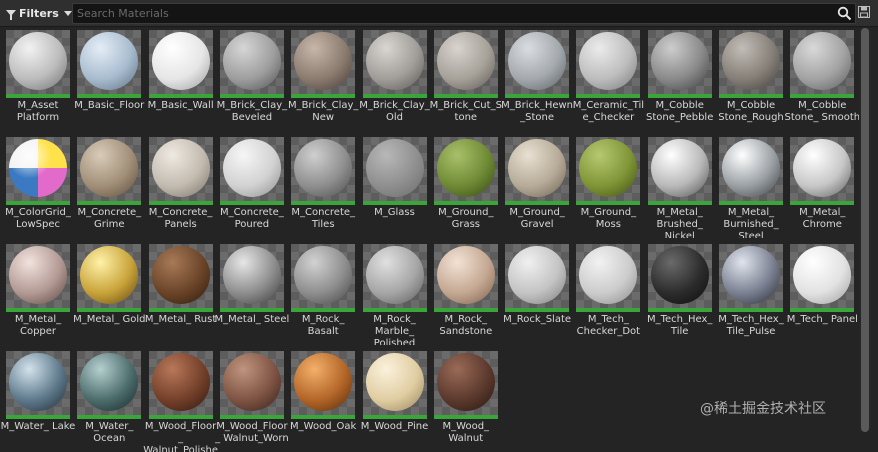 This screenshot has width=878, height=452. I want to click on material-tile: M_Wood_Pine, so click(394, 401).